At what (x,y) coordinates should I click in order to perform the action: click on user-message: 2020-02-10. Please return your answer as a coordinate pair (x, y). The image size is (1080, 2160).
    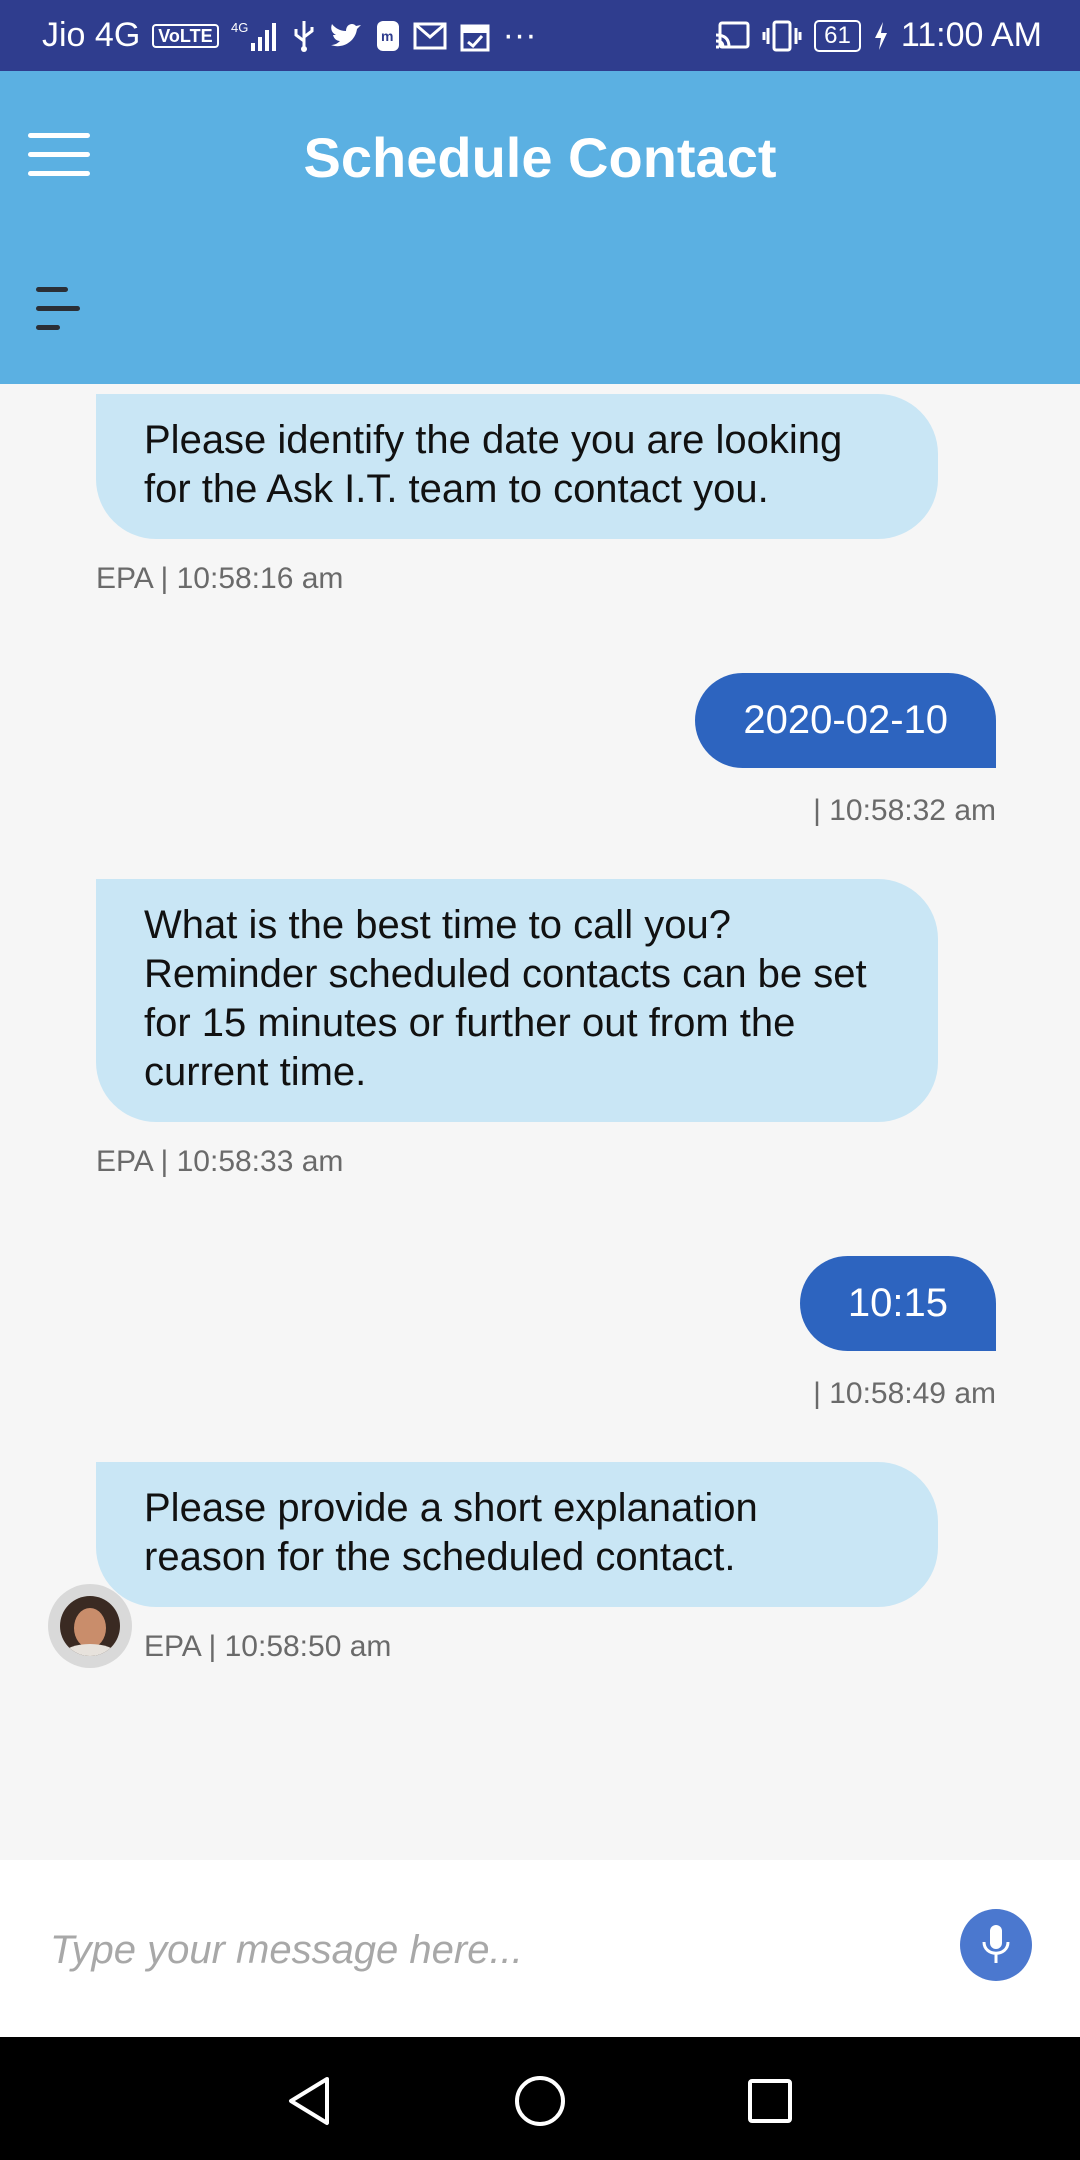
    Looking at the image, I should click on (845, 720).